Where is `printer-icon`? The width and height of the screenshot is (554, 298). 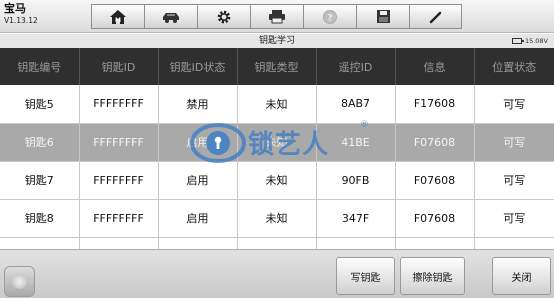 printer-icon is located at coordinates (277, 17).